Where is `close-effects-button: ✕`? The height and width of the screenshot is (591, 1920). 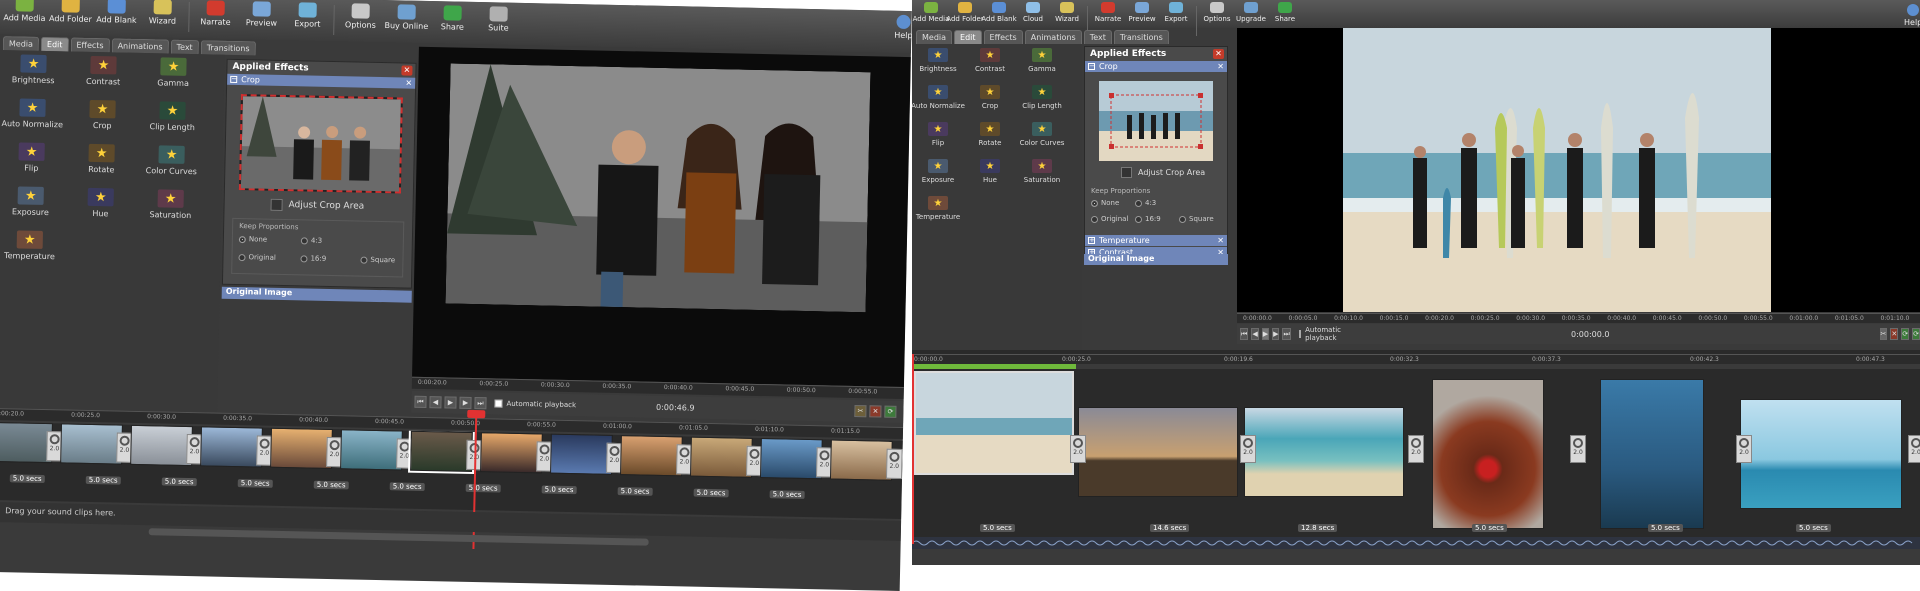
close-effects-button: ✕ is located at coordinates (1218, 54).